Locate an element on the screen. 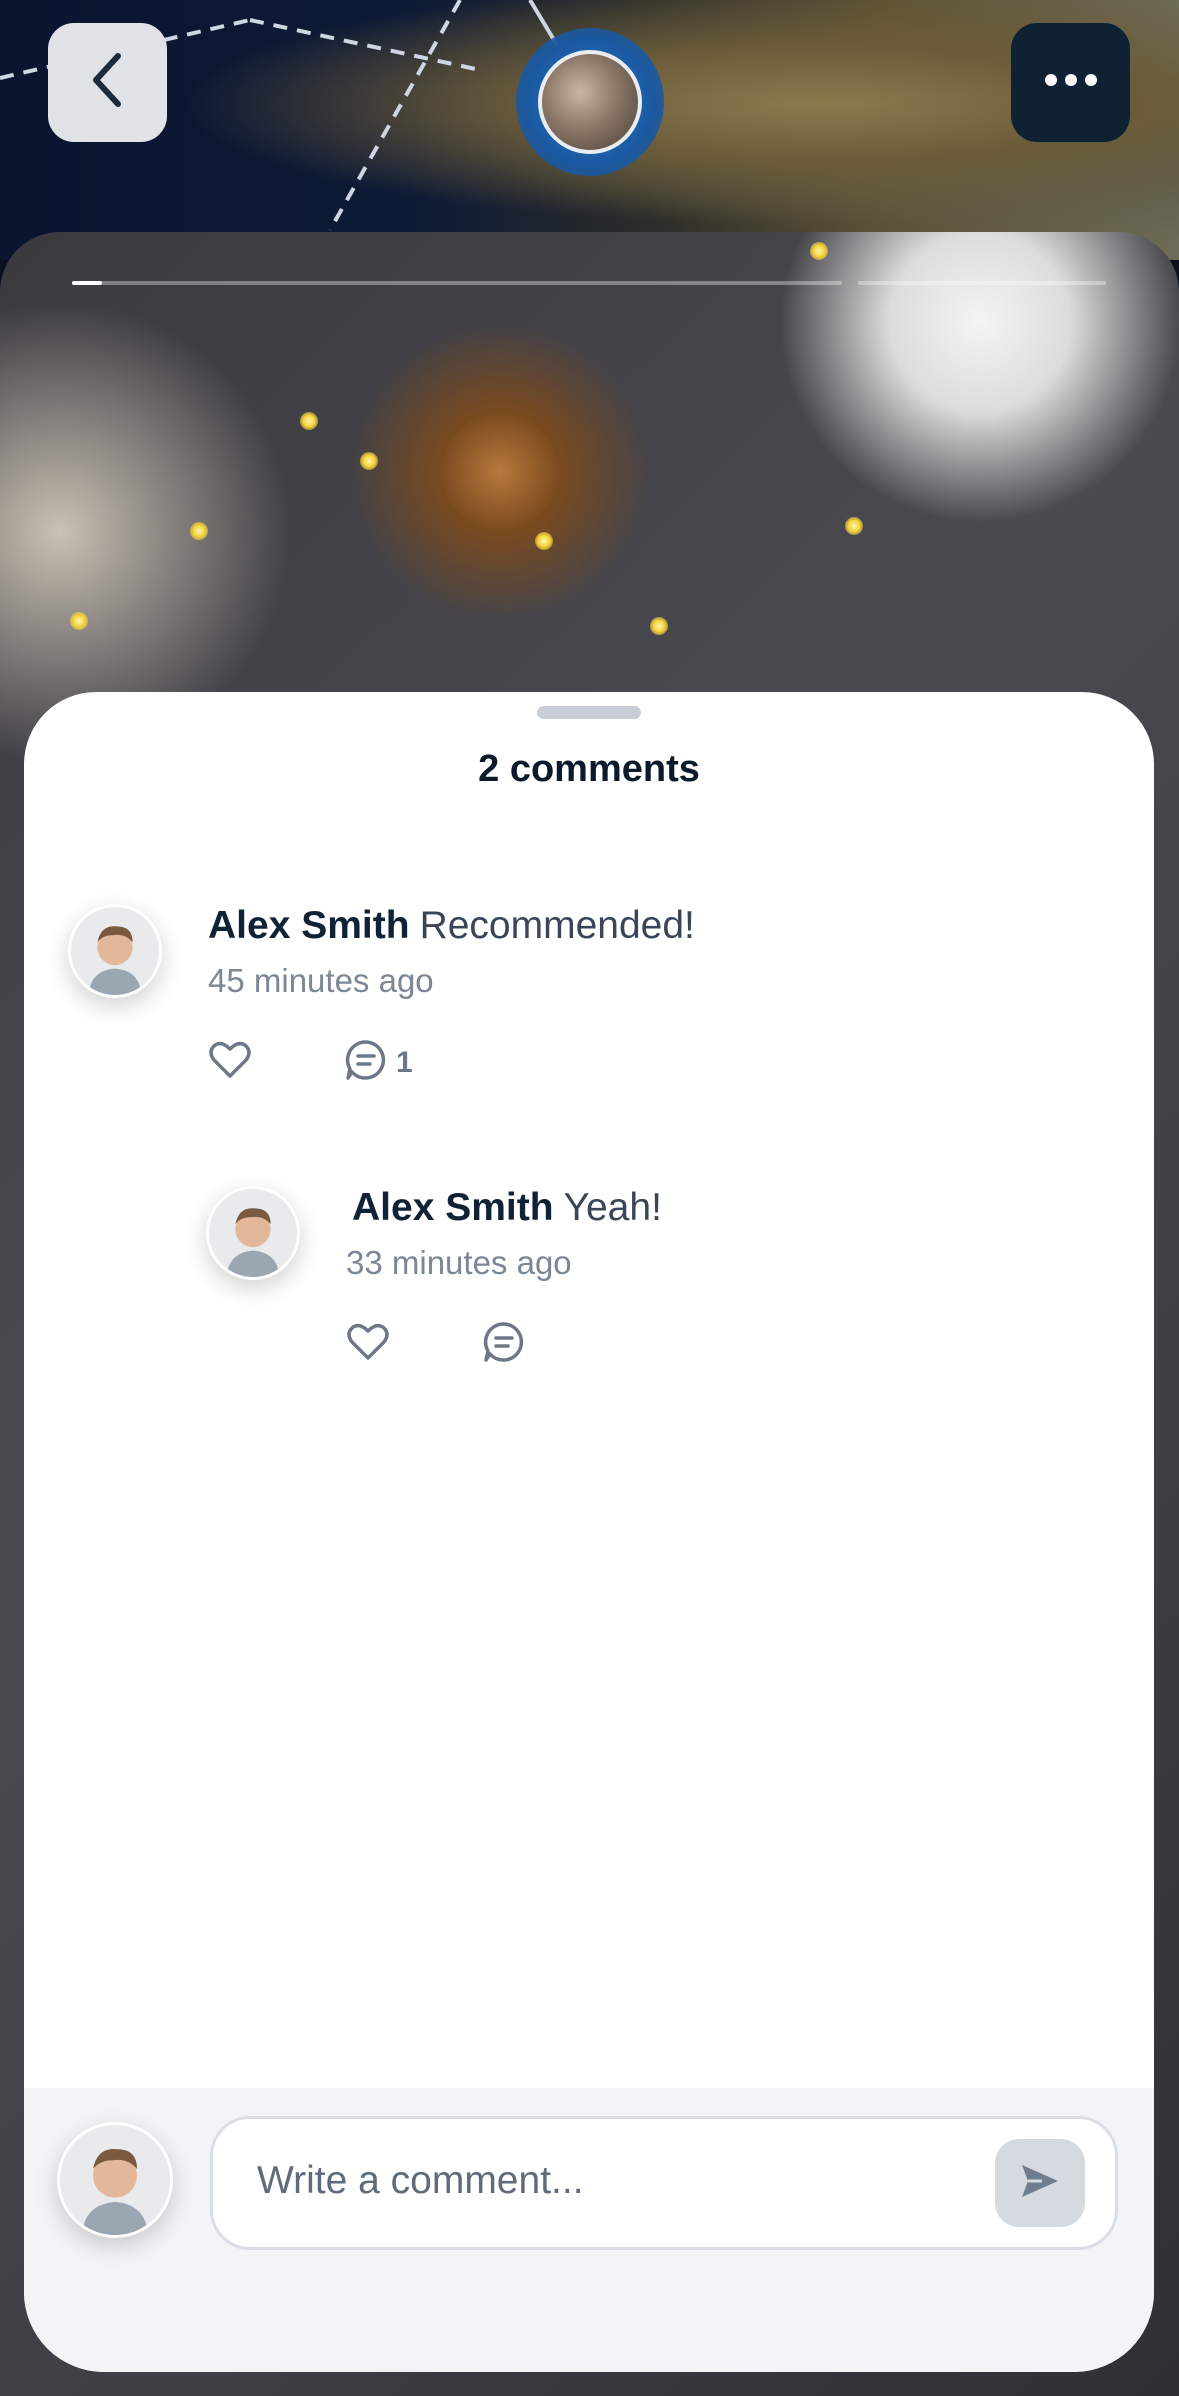  story-progress-fill is located at coordinates (87, 283).